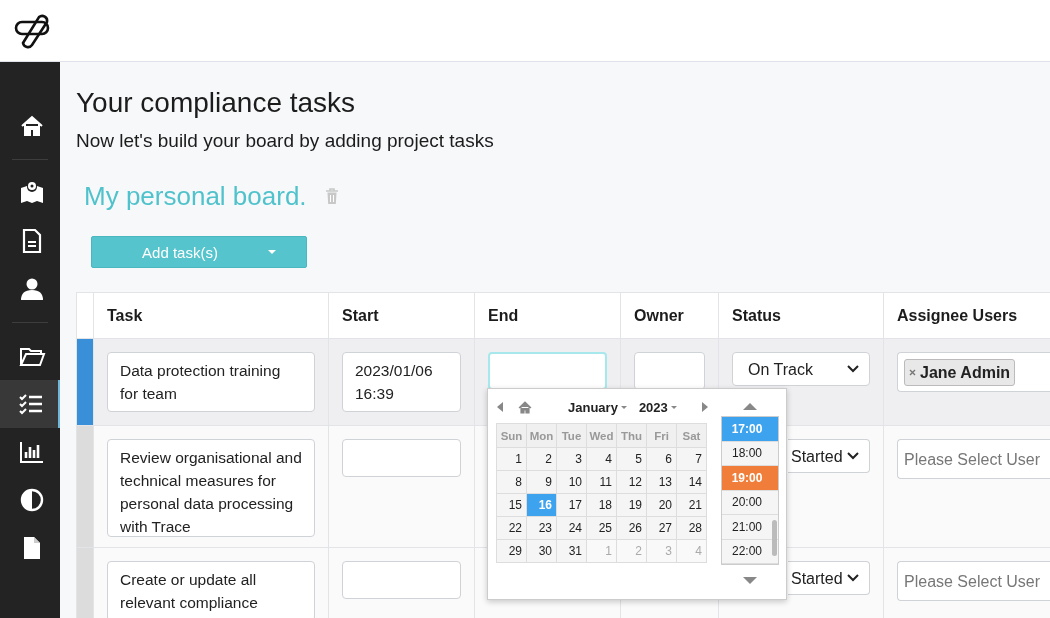  What do you see at coordinates (601, 435) in the screenshot?
I see `weekday-label: Wed` at bounding box center [601, 435].